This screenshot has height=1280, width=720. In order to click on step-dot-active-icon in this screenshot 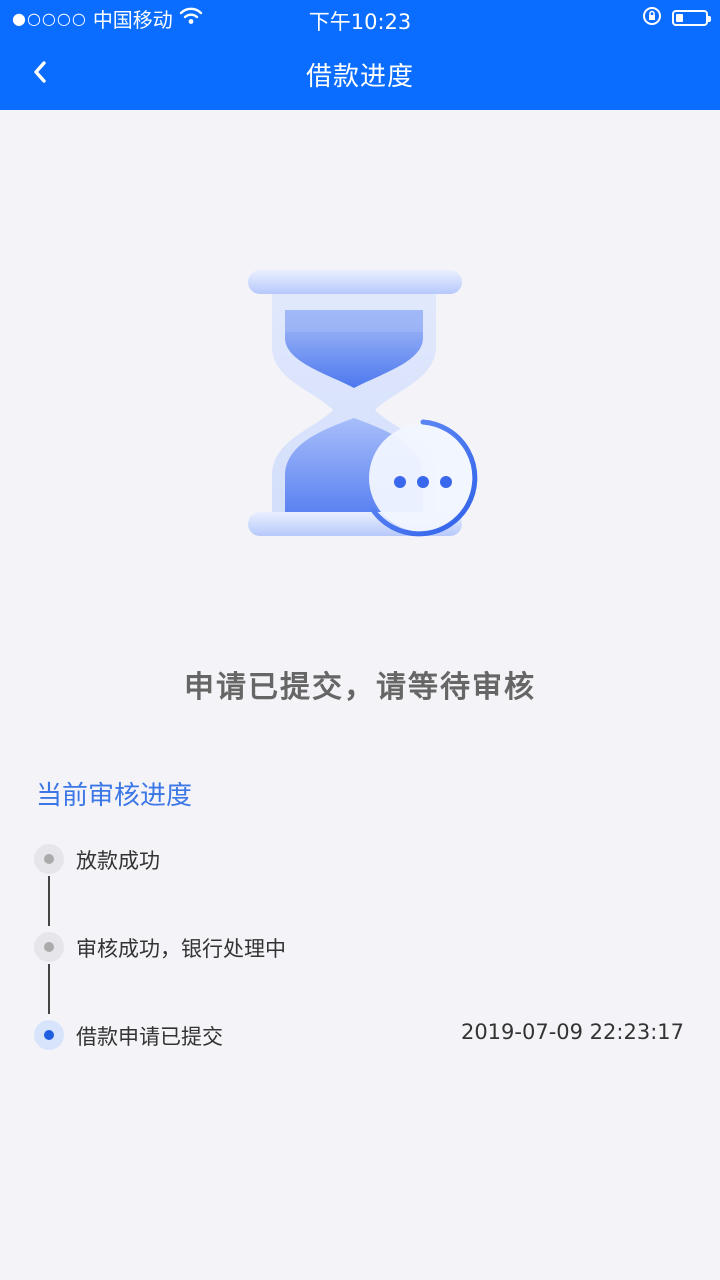, I will do `click(49, 1035)`.